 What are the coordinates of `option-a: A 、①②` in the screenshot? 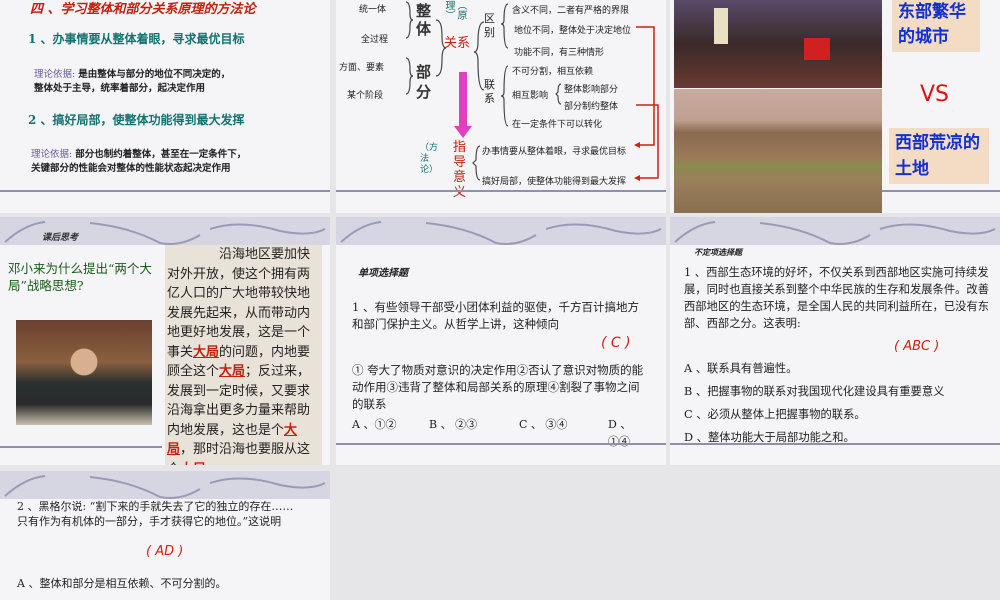 It's located at (374, 424).